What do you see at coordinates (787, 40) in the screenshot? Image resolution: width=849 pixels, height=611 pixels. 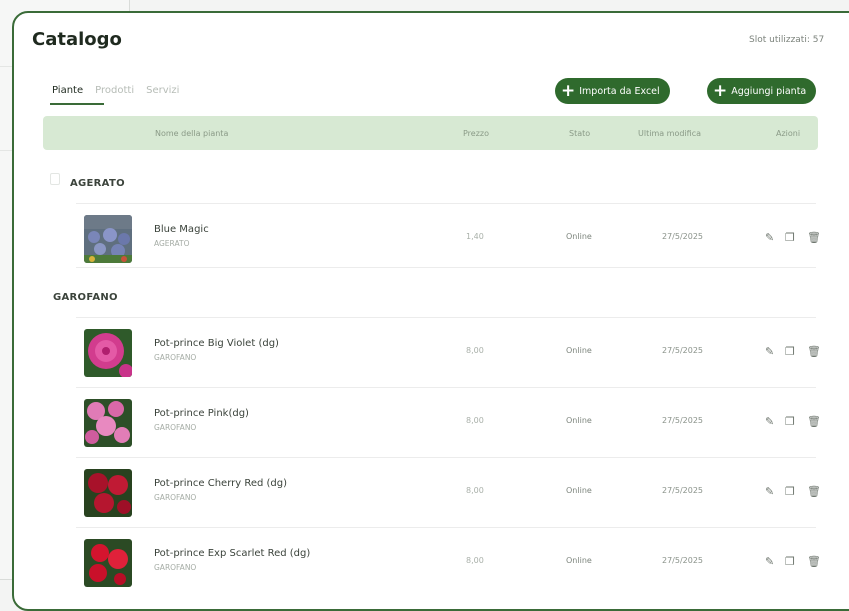 I see `slot-usage-label: Slot utilizzati: 57` at bounding box center [787, 40].